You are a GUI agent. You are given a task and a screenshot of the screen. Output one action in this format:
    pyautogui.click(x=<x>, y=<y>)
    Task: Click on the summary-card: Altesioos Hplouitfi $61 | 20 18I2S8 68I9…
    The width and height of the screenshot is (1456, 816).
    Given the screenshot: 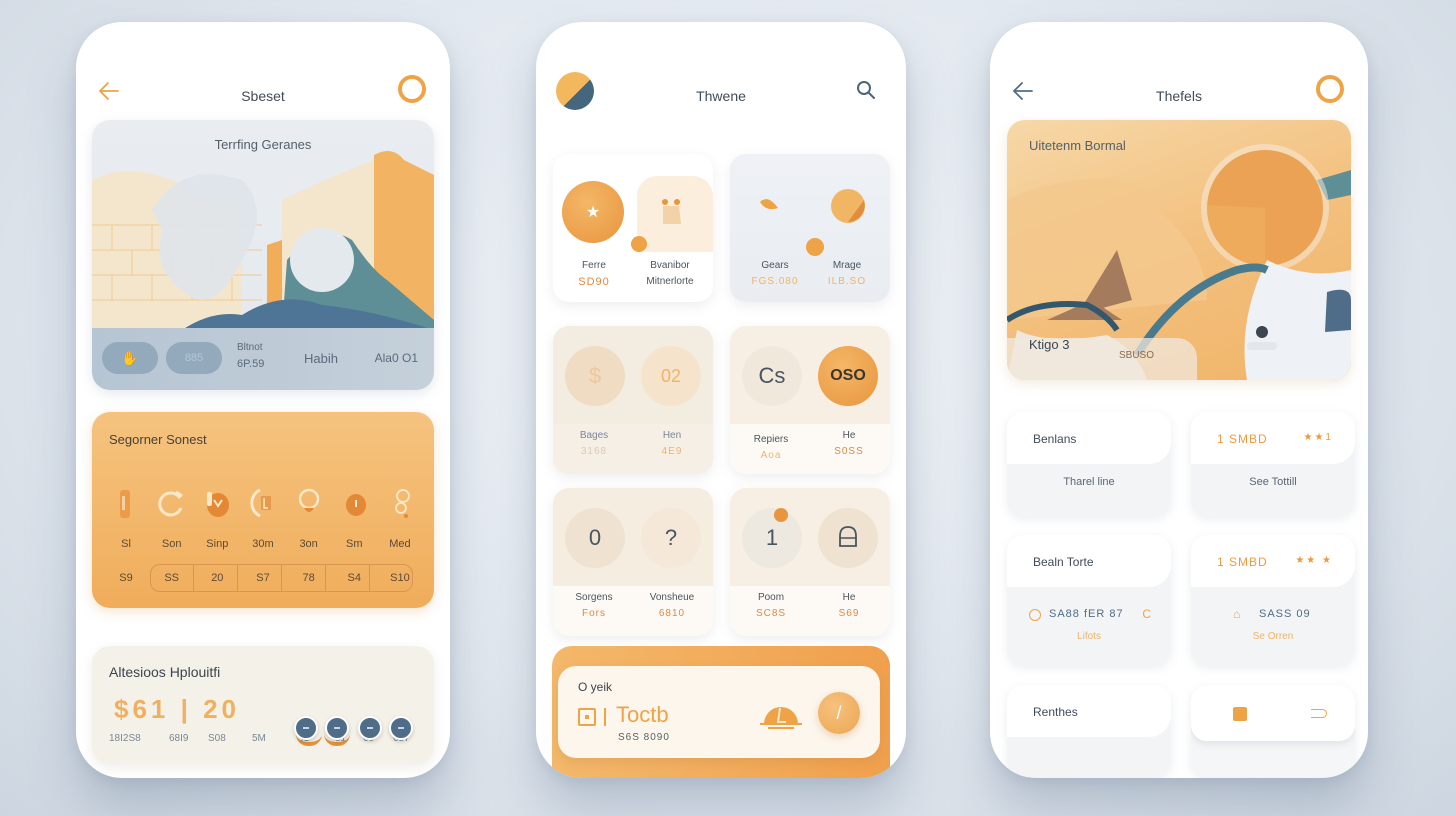 What is the action you would take?
    pyautogui.click(x=263, y=705)
    